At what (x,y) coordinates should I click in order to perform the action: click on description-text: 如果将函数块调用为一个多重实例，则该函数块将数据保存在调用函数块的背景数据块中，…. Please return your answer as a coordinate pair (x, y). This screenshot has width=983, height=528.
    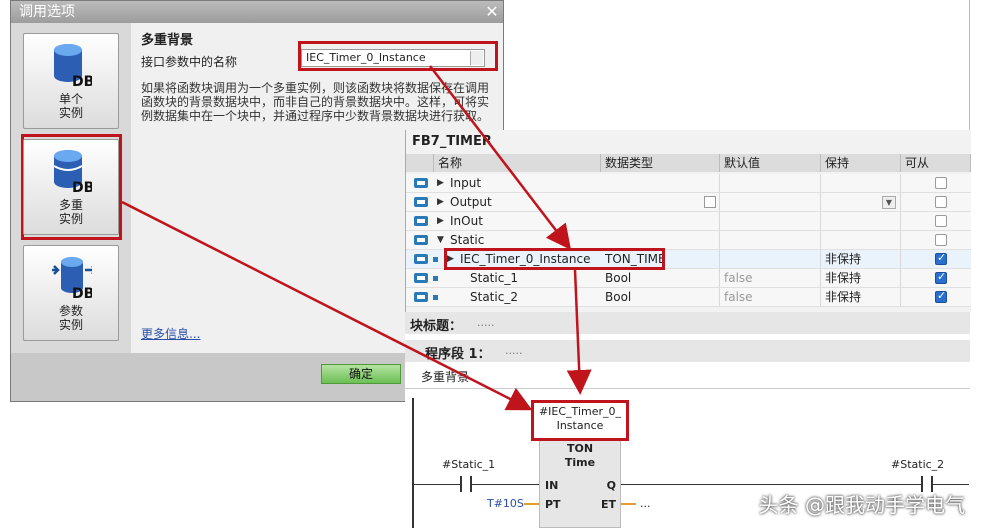
    Looking at the image, I should click on (315, 102).